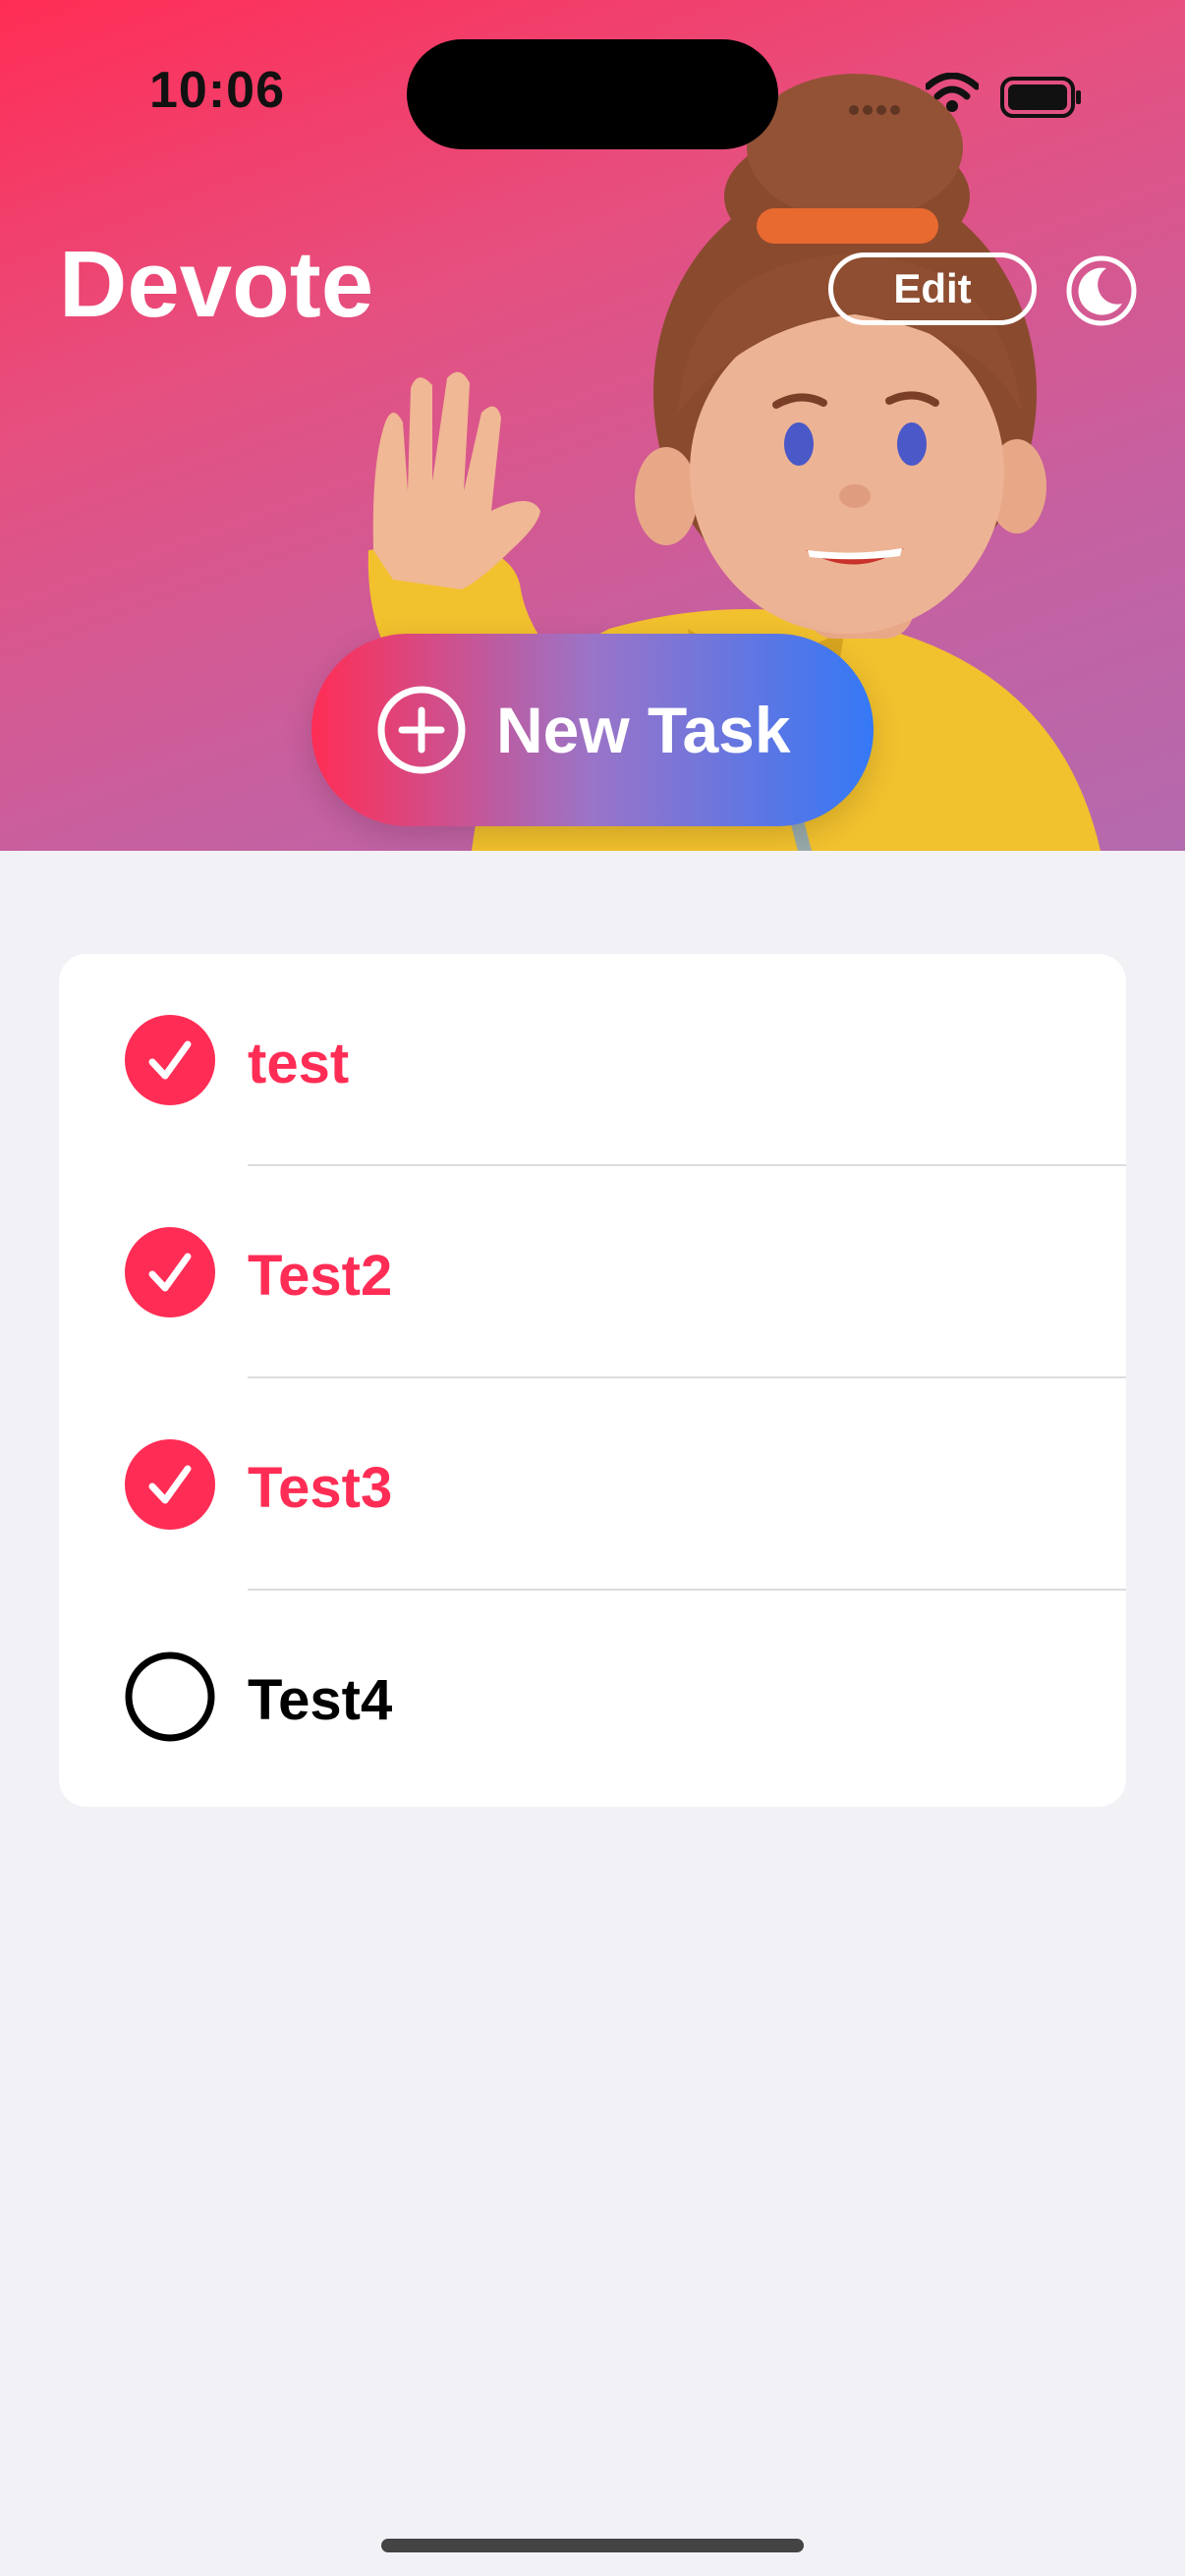 Image resolution: width=1185 pixels, height=2576 pixels. I want to click on empty-circle-icon, so click(170, 1697).